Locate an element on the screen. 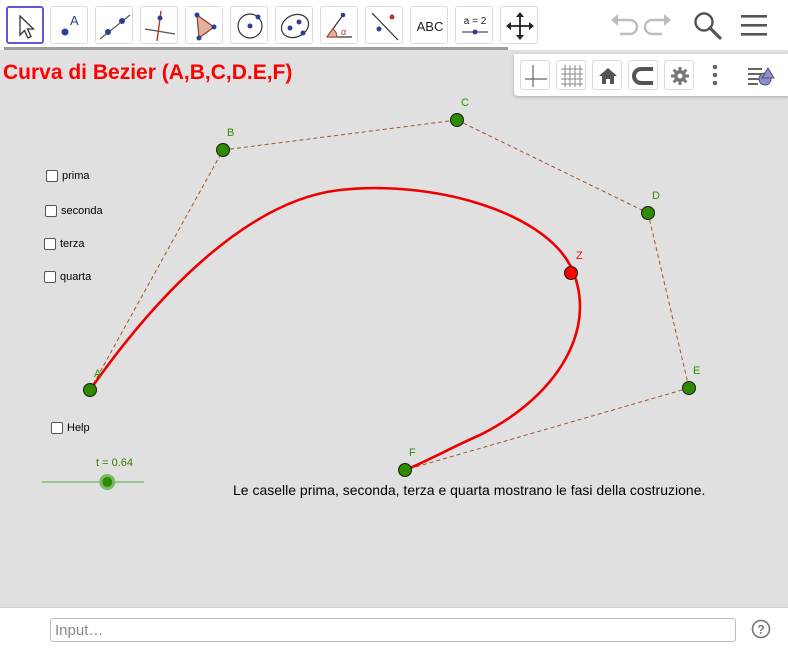 This screenshot has width=788, height=652. point-C: C is located at coordinates (460, 112).